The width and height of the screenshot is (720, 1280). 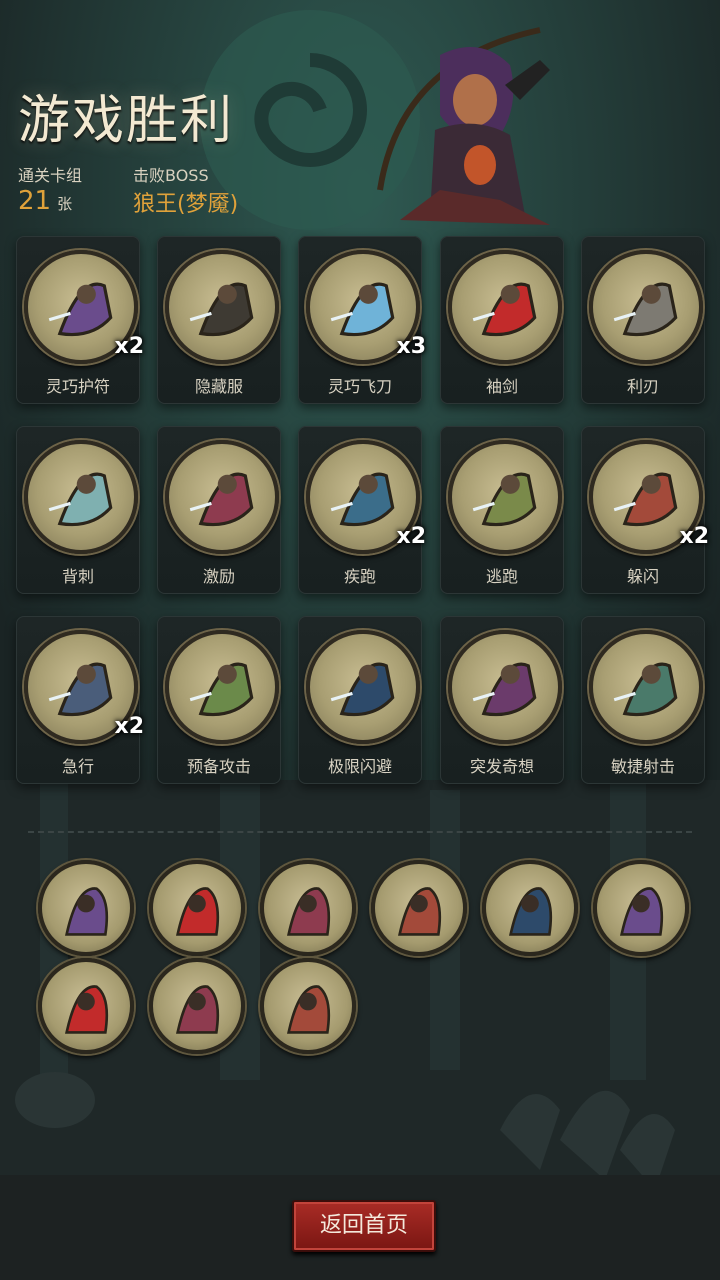 What do you see at coordinates (505, 307) in the screenshot?
I see `sleeve-blade-icon` at bounding box center [505, 307].